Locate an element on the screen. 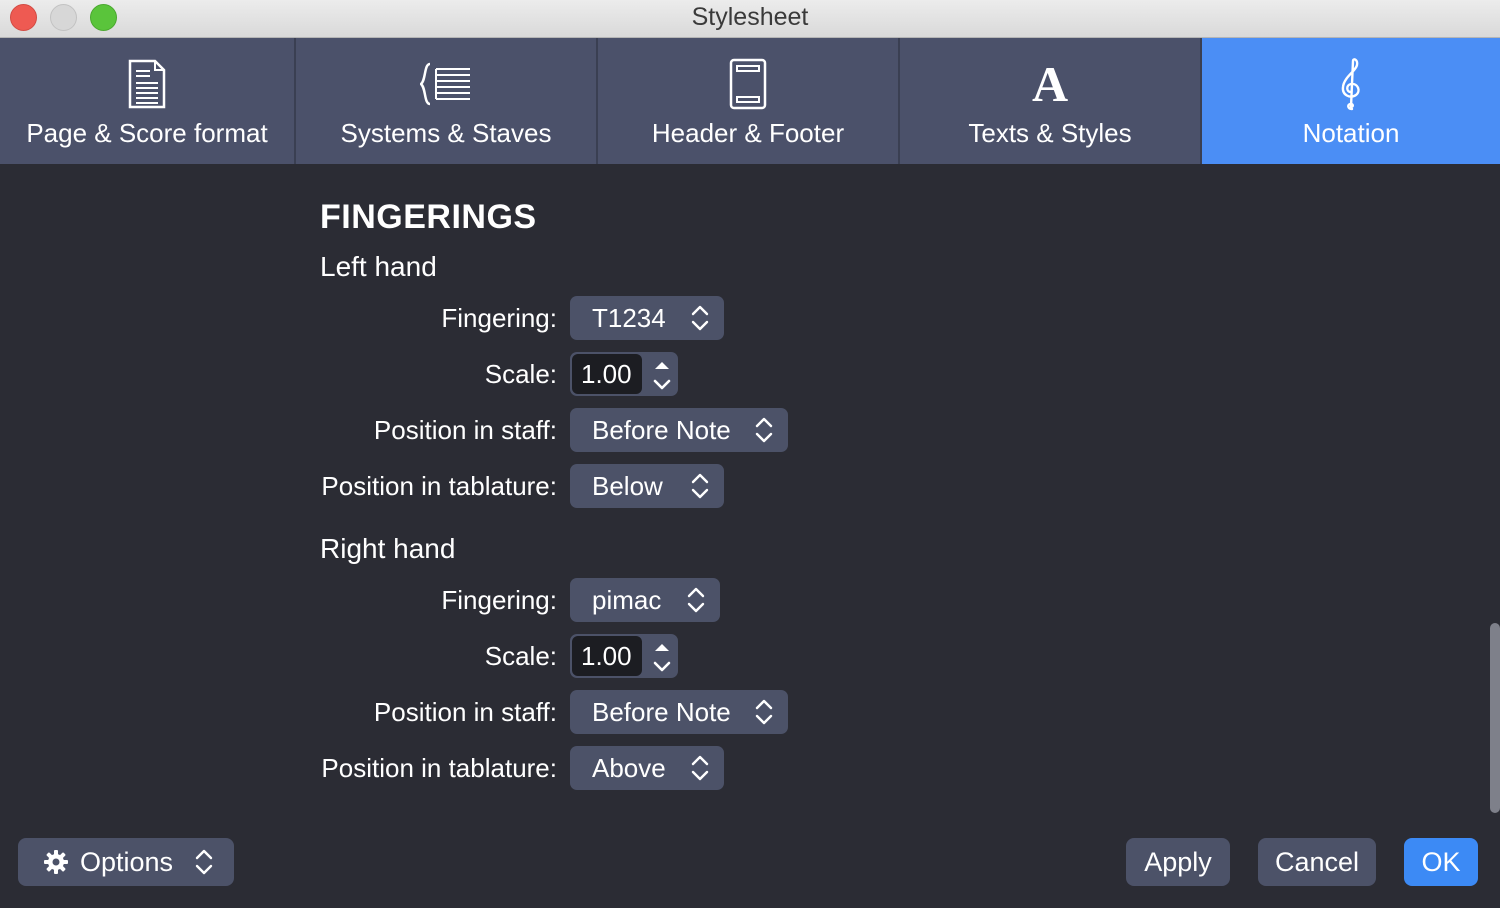 This screenshot has height=908, width=1500. popup-value: Below is located at coordinates (627, 486).